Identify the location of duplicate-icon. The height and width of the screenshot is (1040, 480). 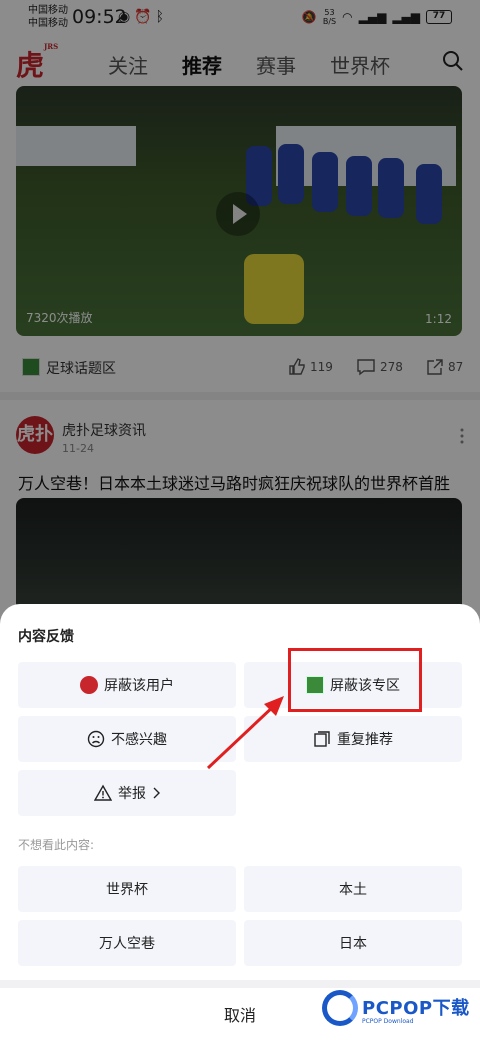
(322, 739).